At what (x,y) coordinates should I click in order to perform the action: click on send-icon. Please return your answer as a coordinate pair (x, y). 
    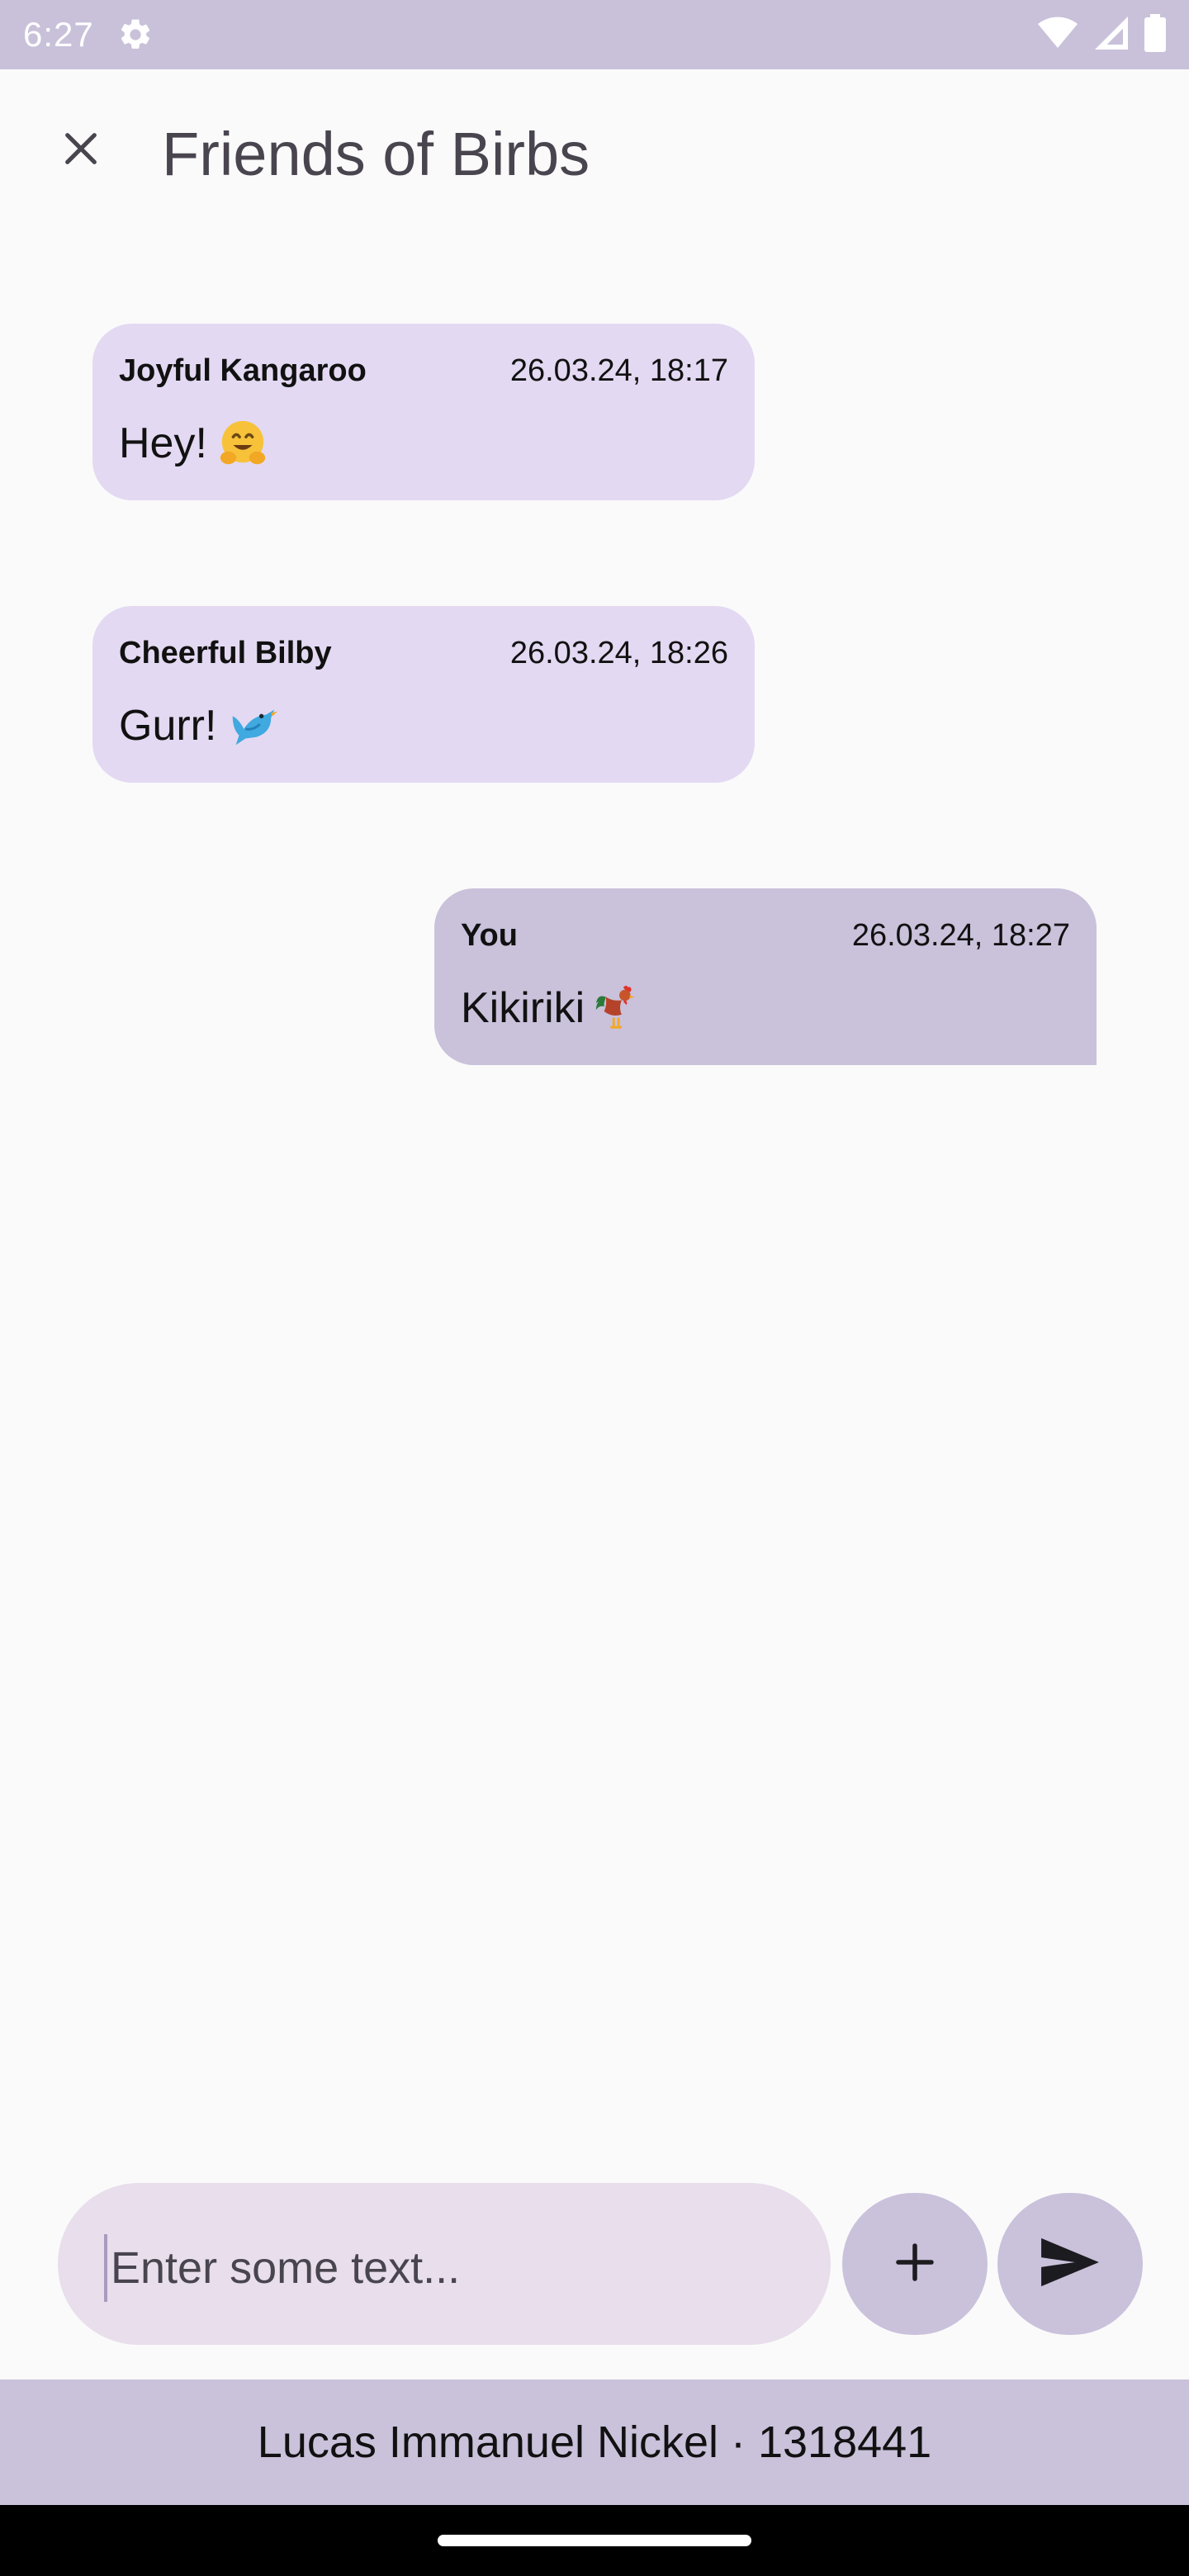
    Looking at the image, I should click on (1070, 2264).